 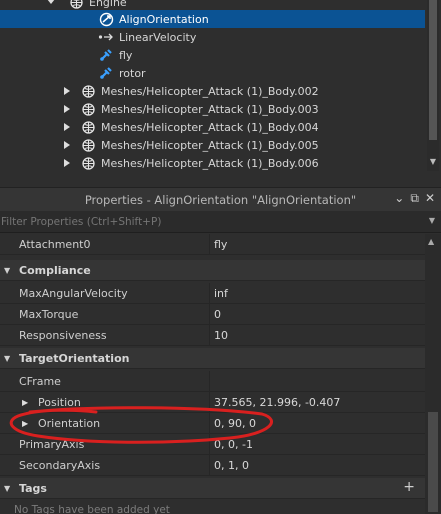 I want to click on property-row-cframe: CFrame, so click(x=212, y=381).